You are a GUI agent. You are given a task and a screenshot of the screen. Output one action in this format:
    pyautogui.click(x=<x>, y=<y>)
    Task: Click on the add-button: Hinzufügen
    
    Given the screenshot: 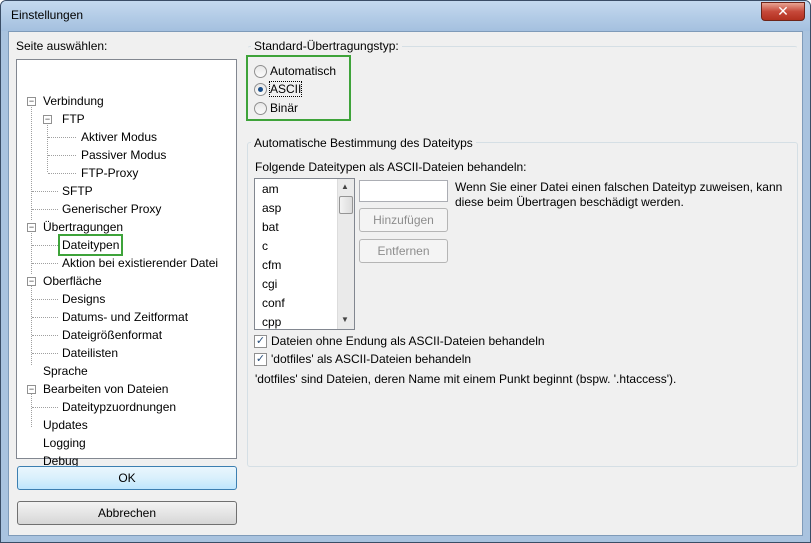 What is the action you would take?
    pyautogui.click(x=403, y=220)
    